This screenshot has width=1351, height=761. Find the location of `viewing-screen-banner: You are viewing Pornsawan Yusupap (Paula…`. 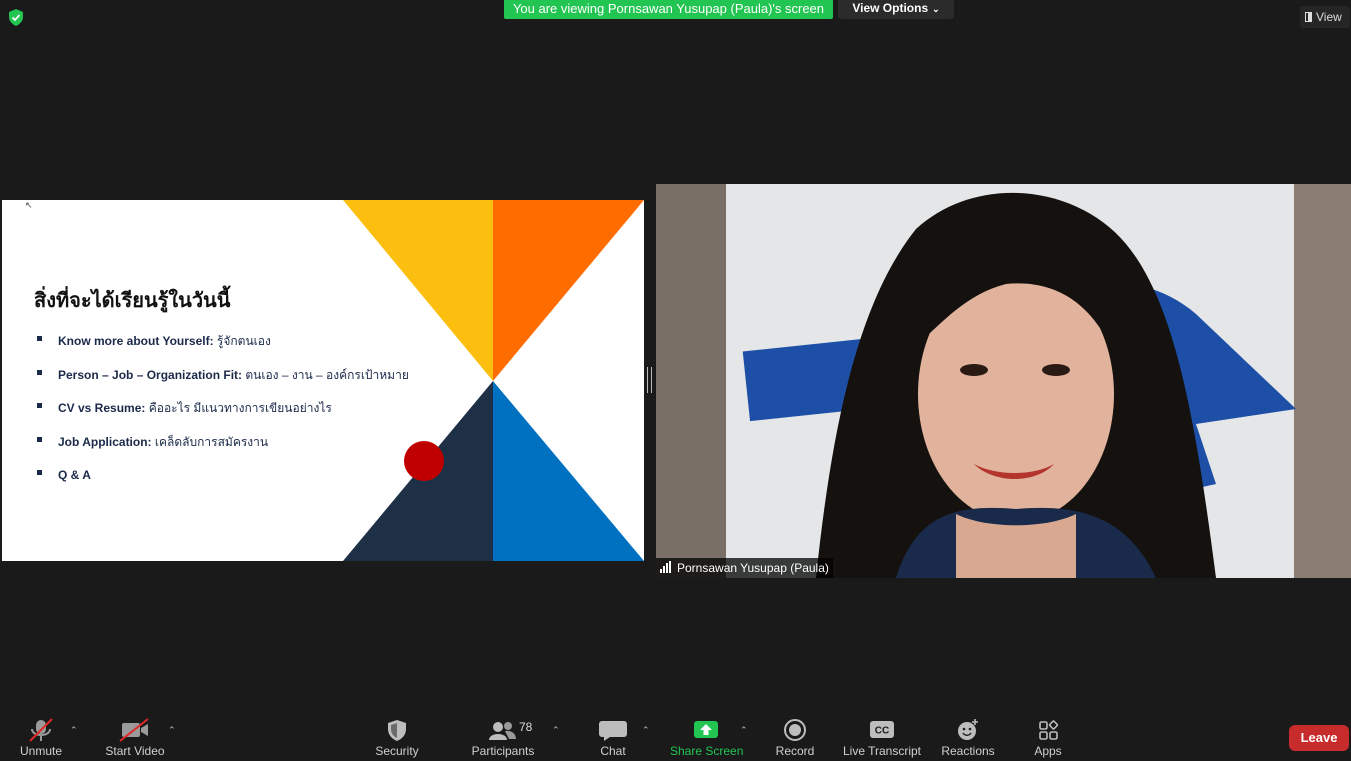

viewing-screen-banner: You are viewing Pornsawan Yusupap (Paula… is located at coordinates (668, 9).